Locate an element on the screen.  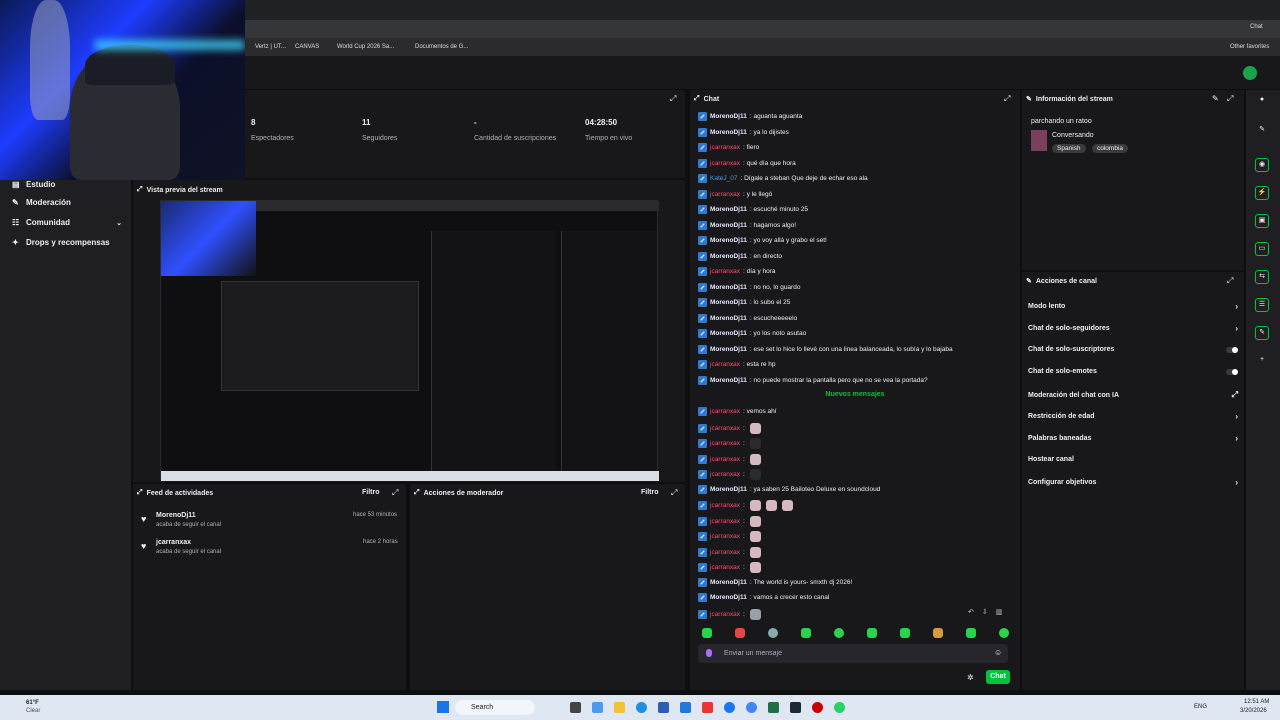
bookmark-item: CANVAS is located at coordinates (307, 47).